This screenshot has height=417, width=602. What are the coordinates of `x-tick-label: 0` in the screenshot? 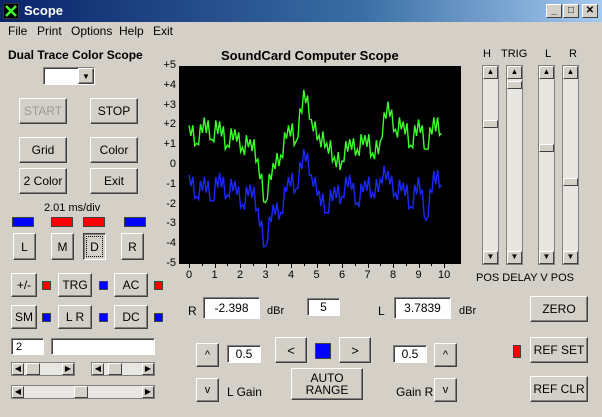 It's located at (189, 275).